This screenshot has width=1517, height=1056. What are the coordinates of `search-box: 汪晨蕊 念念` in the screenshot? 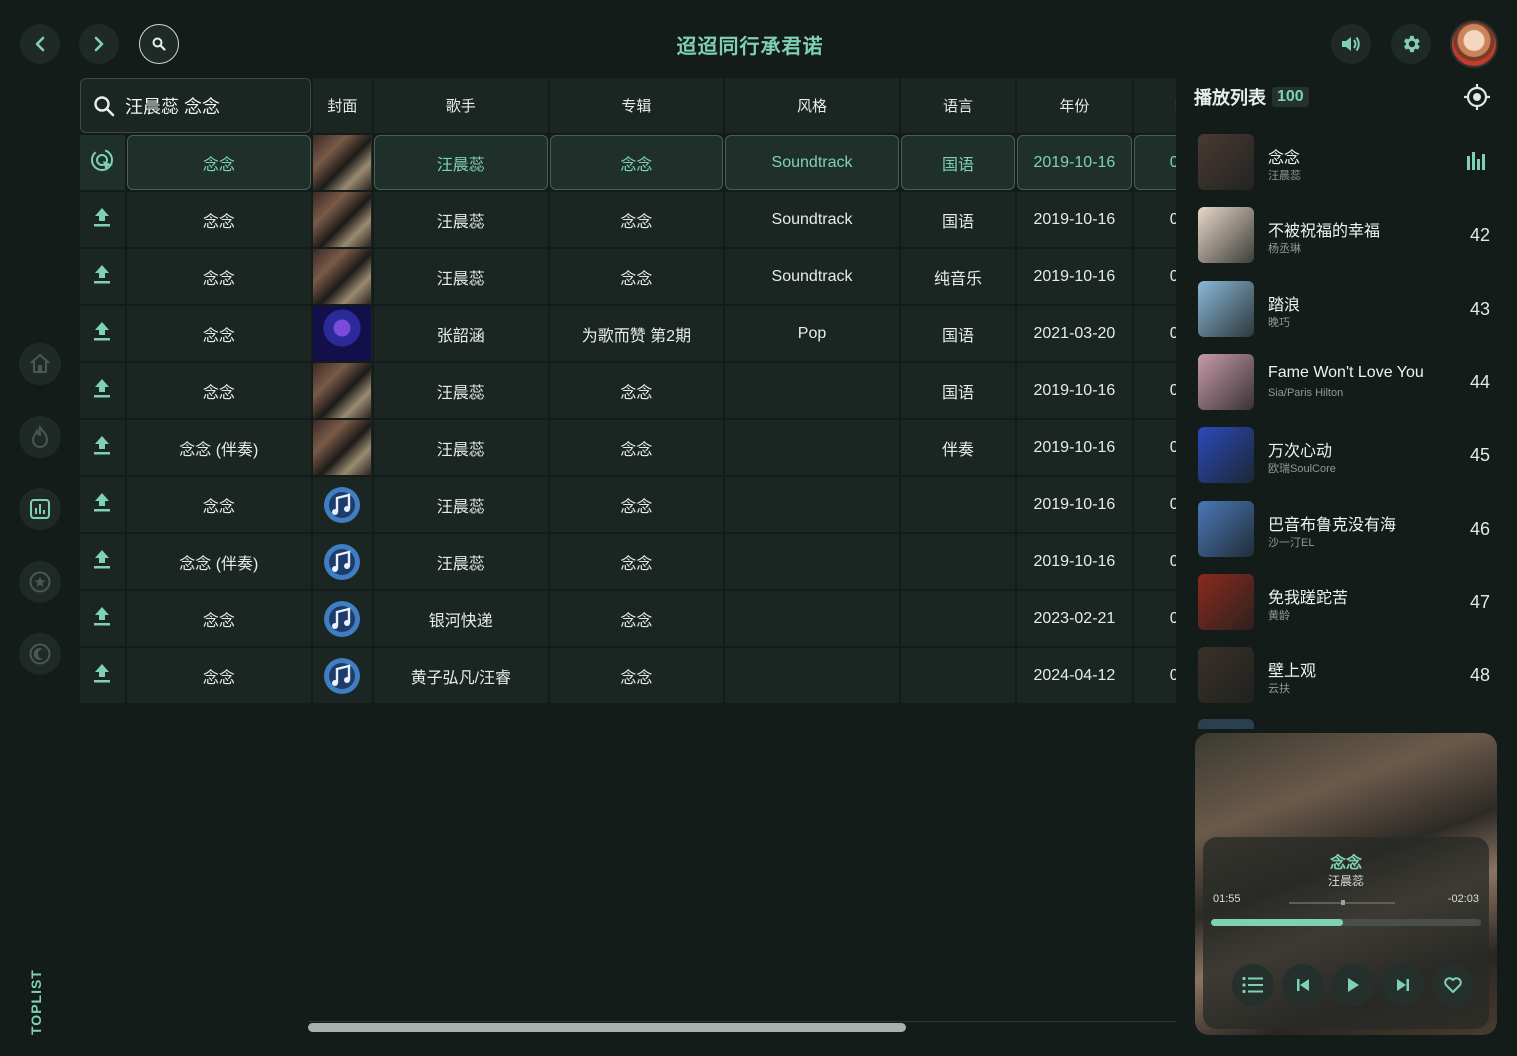 It's located at (195, 105).